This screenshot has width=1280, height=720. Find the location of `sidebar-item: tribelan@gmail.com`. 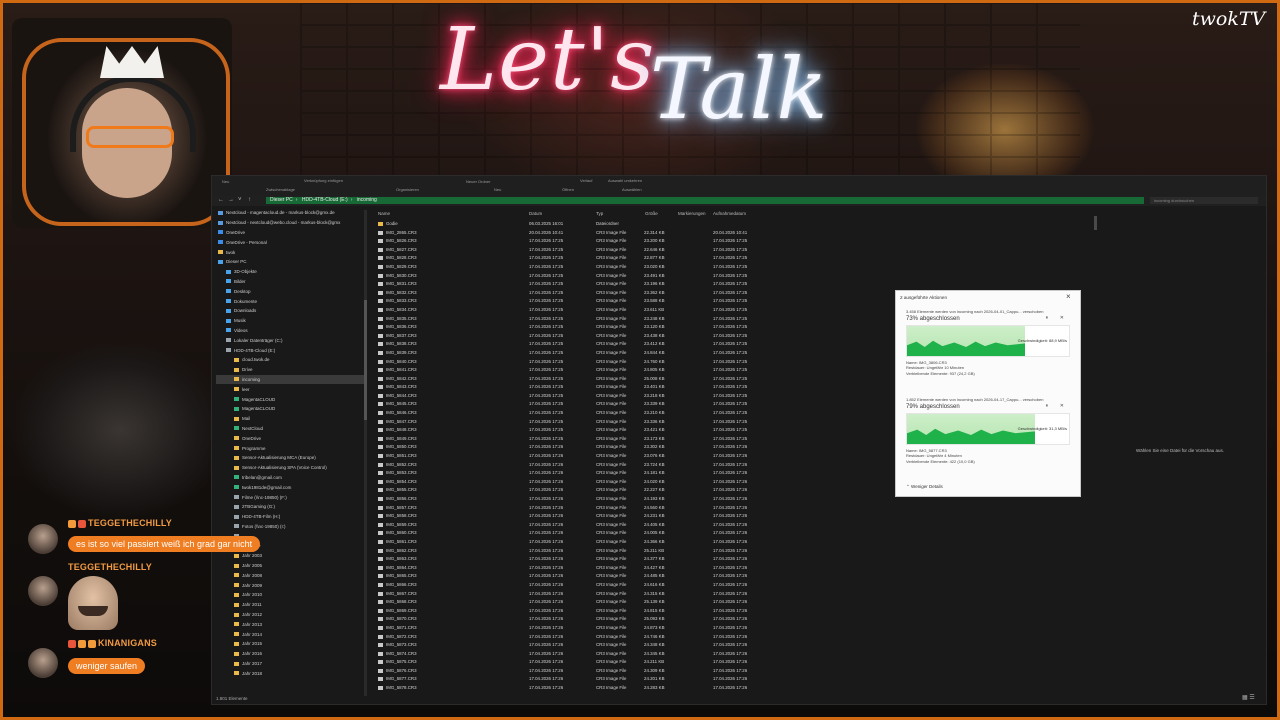

sidebar-item: tribelan@gmail.com is located at coordinates (290, 478).